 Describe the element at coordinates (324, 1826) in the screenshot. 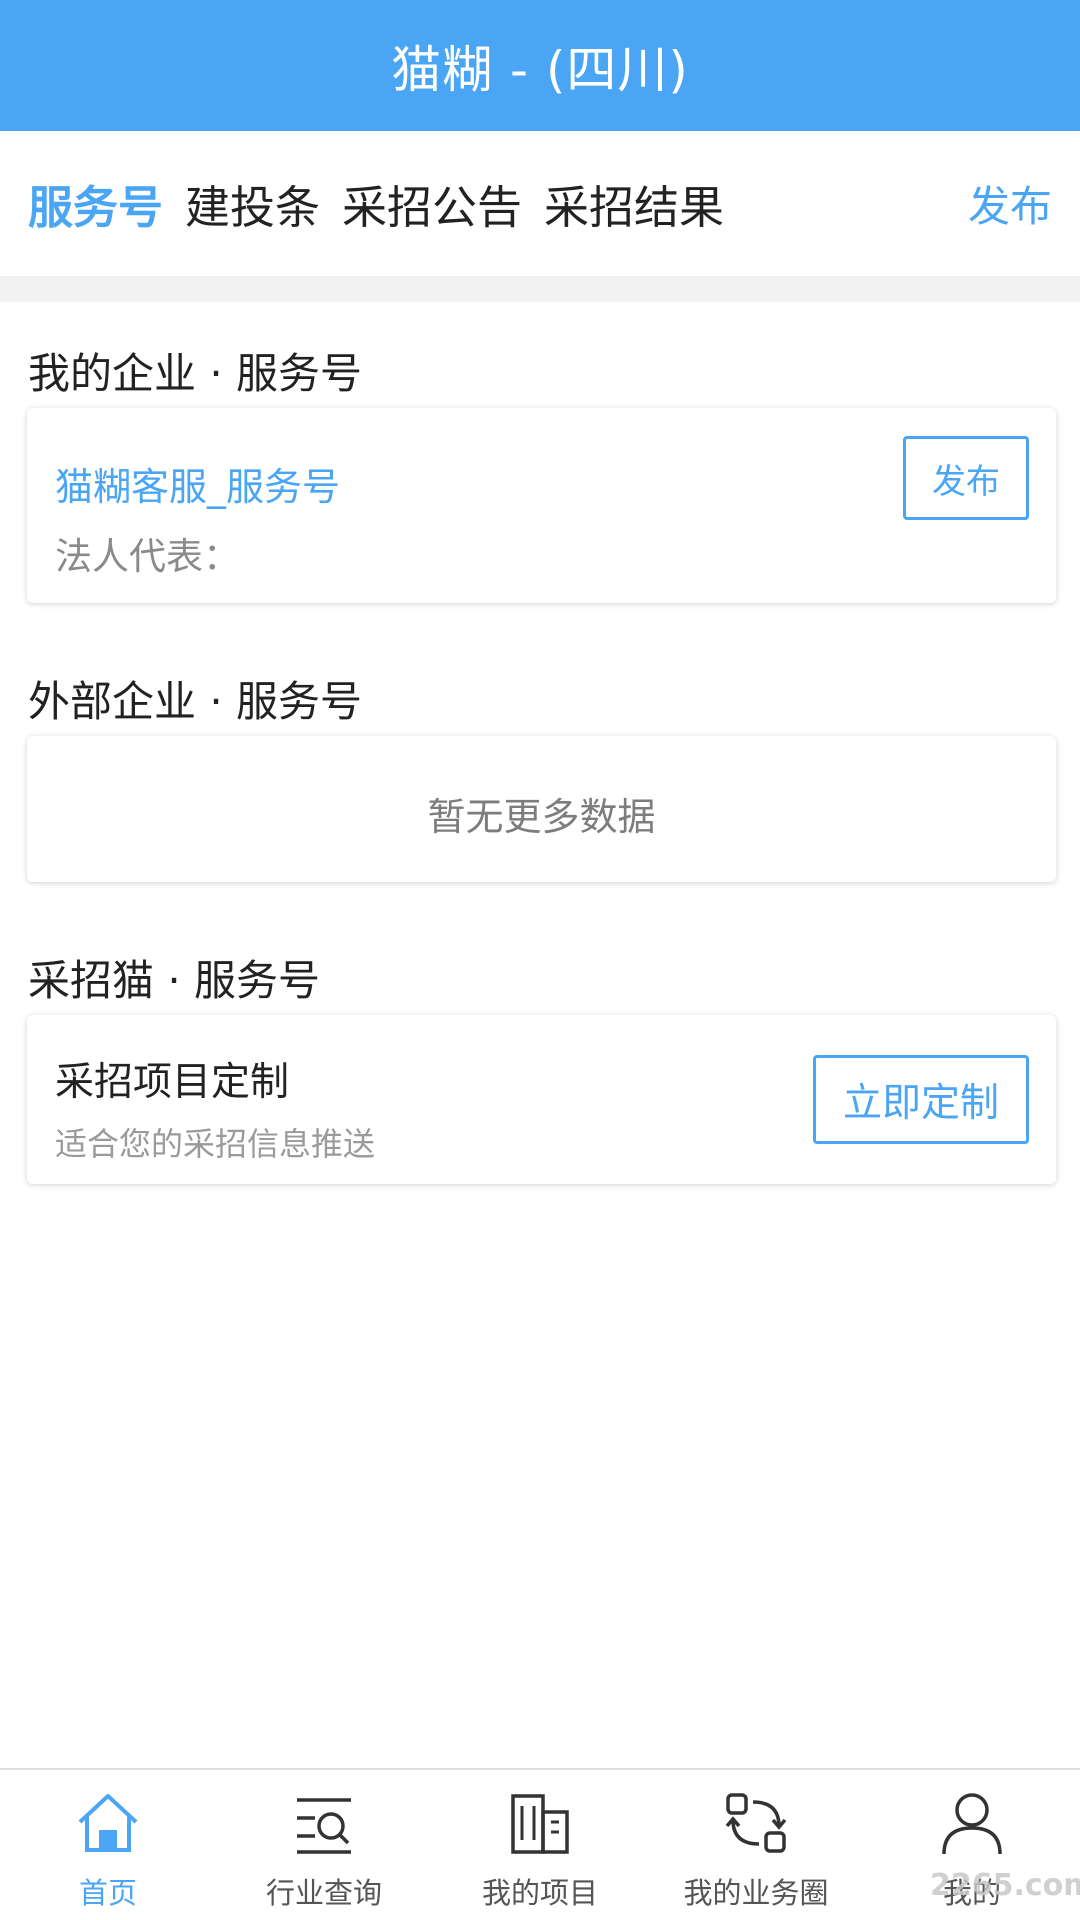

I see `search-list-icon` at that location.